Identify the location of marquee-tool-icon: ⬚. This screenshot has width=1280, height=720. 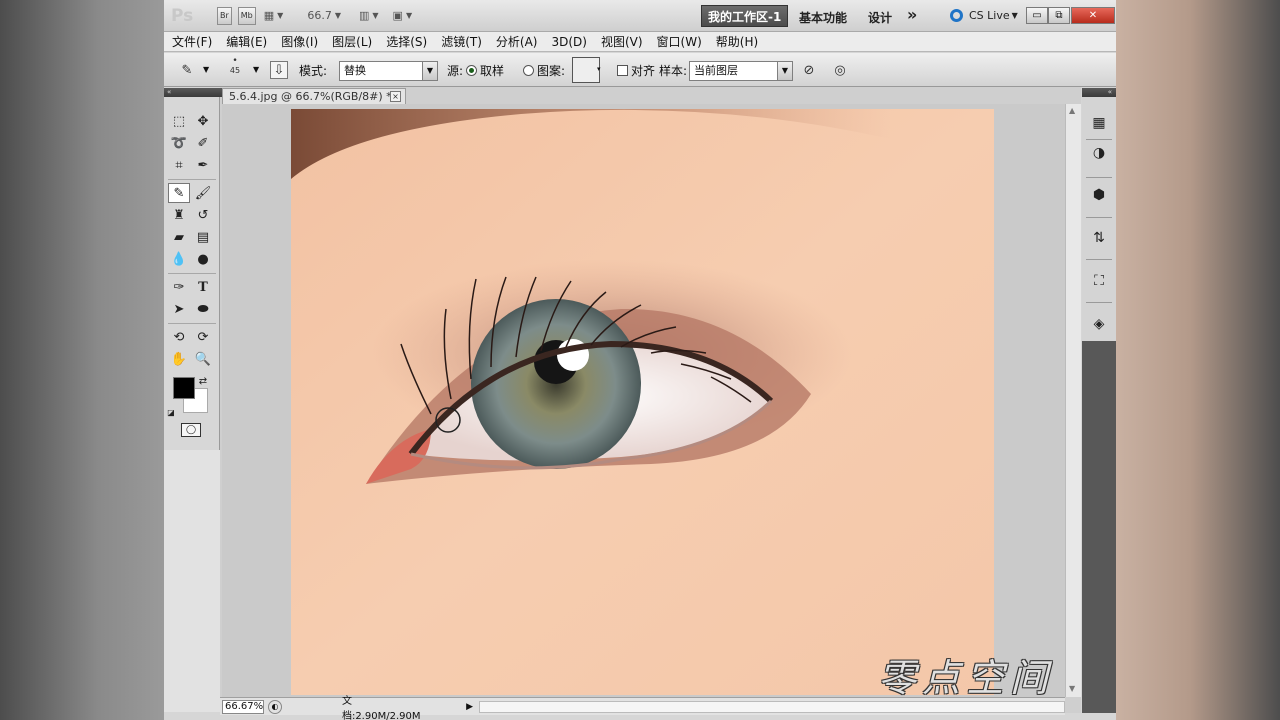
(179, 121).